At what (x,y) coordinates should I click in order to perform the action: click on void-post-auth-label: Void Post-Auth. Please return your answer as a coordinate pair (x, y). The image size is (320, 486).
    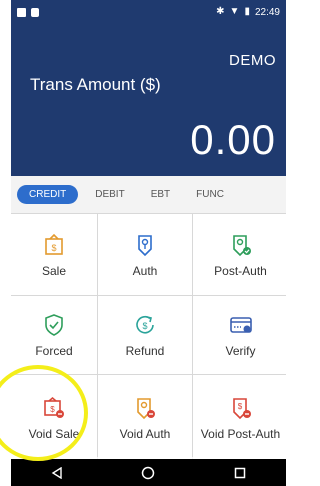
    Looking at the image, I should click on (240, 433).